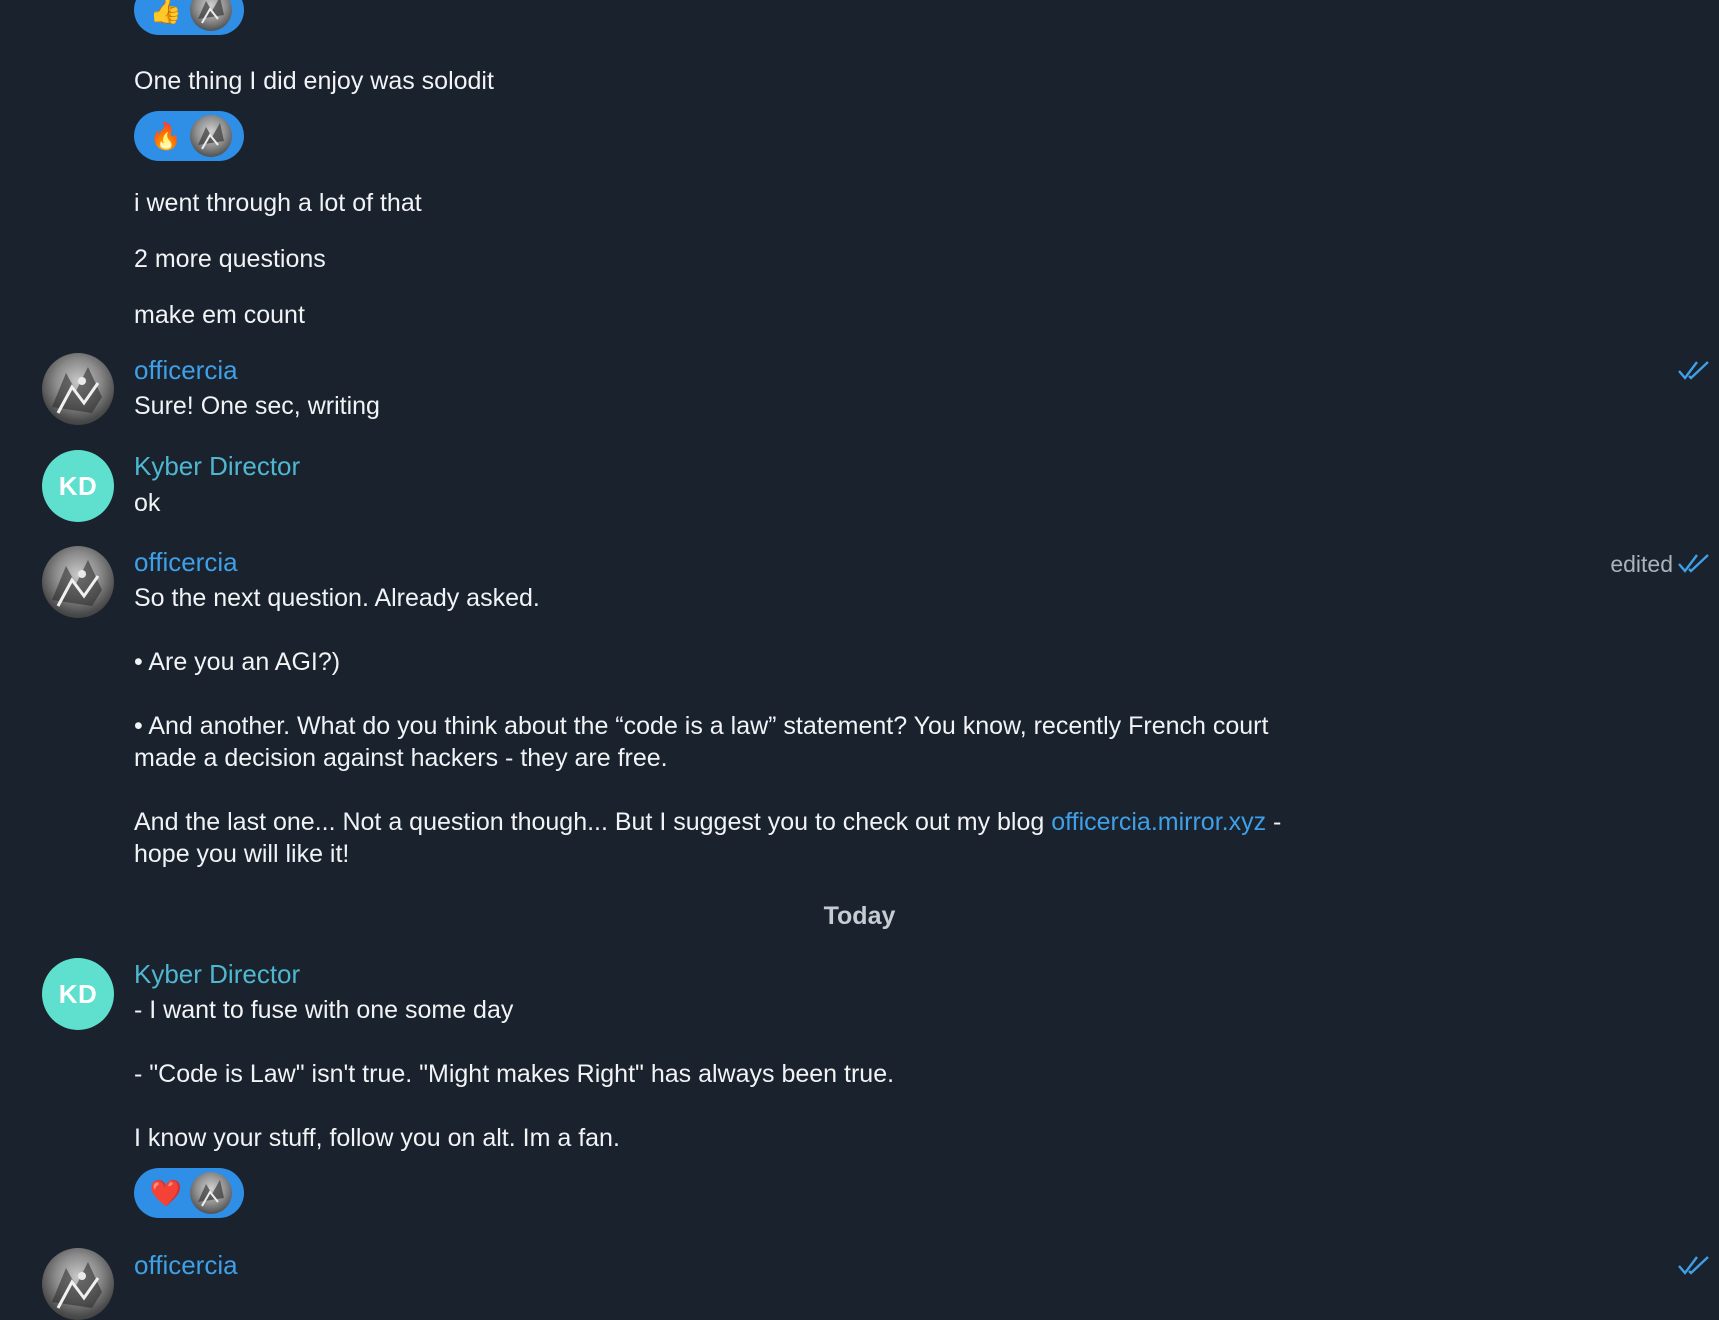 This screenshot has height=1320, width=1719. What do you see at coordinates (189, 17) in the screenshot?
I see `reaction-pill: 👍` at bounding box center [189, 17].